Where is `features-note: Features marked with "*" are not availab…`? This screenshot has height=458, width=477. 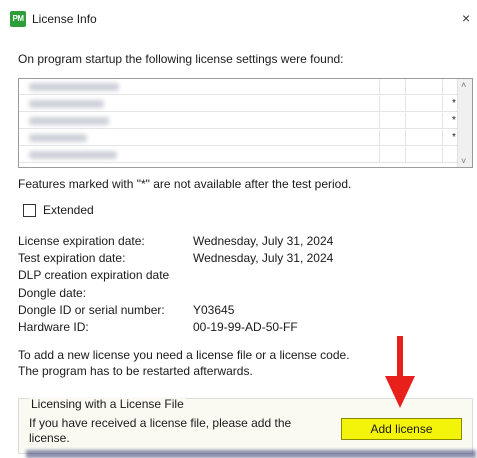 features-note: Features marked with "*" are not availab… is located at coordinates (185, 184).